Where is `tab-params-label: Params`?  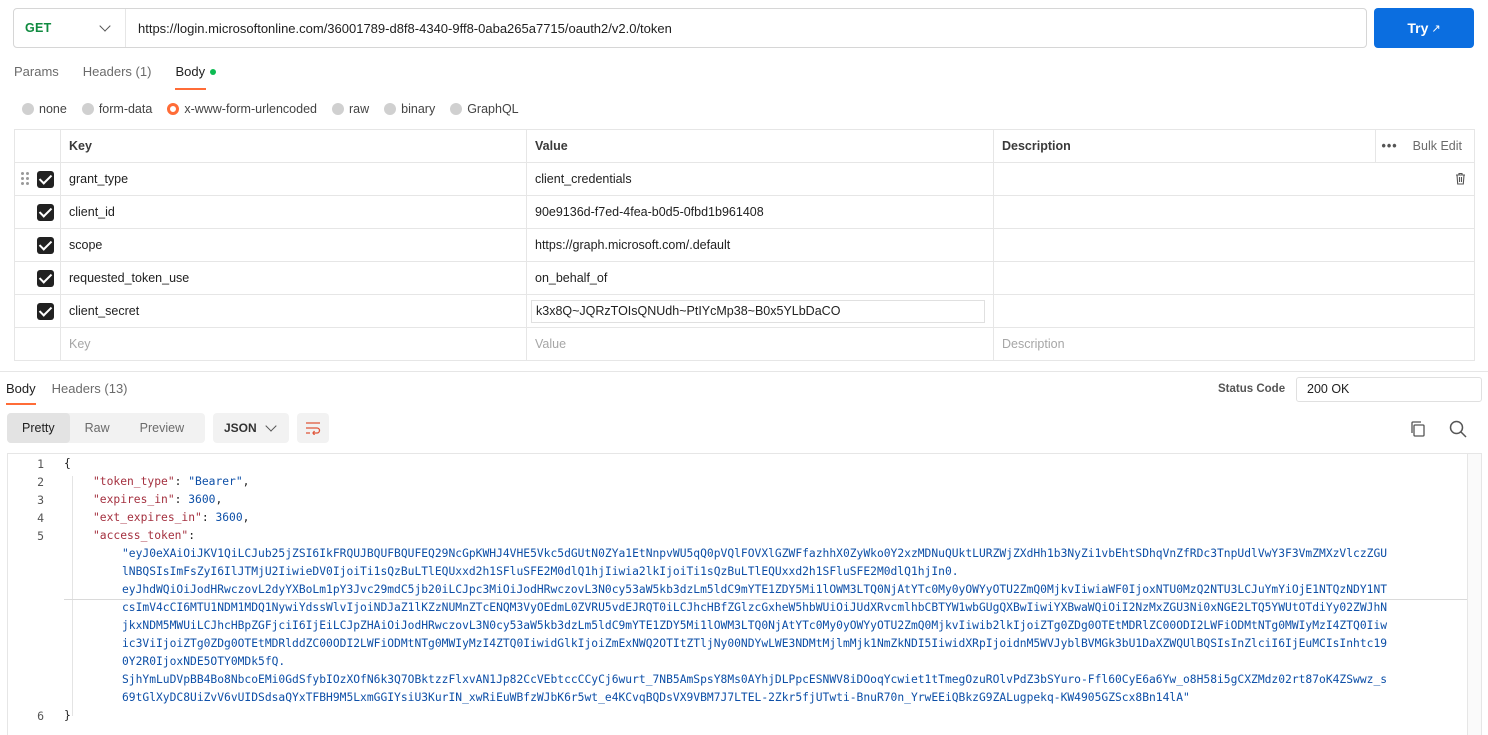 tab-params-label: Params is located at coordinates (36, 71).